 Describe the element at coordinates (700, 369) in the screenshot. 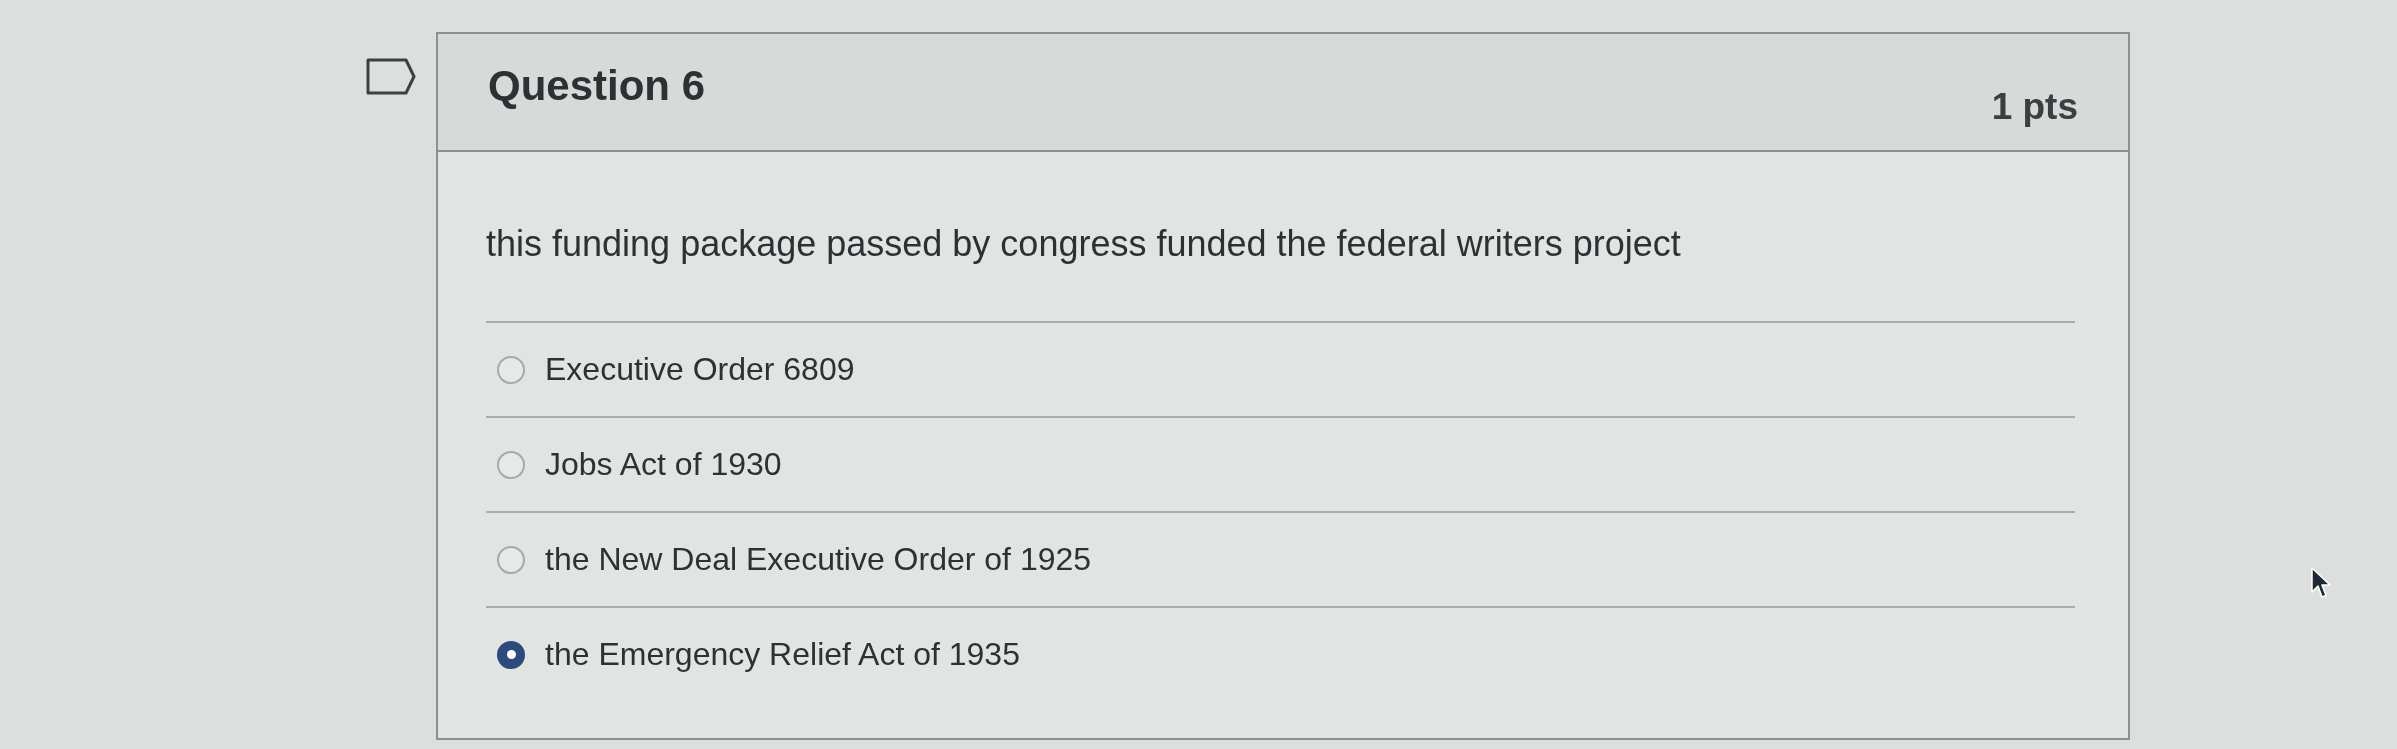

I see `answer-label: Executive Order 6809` at that location.